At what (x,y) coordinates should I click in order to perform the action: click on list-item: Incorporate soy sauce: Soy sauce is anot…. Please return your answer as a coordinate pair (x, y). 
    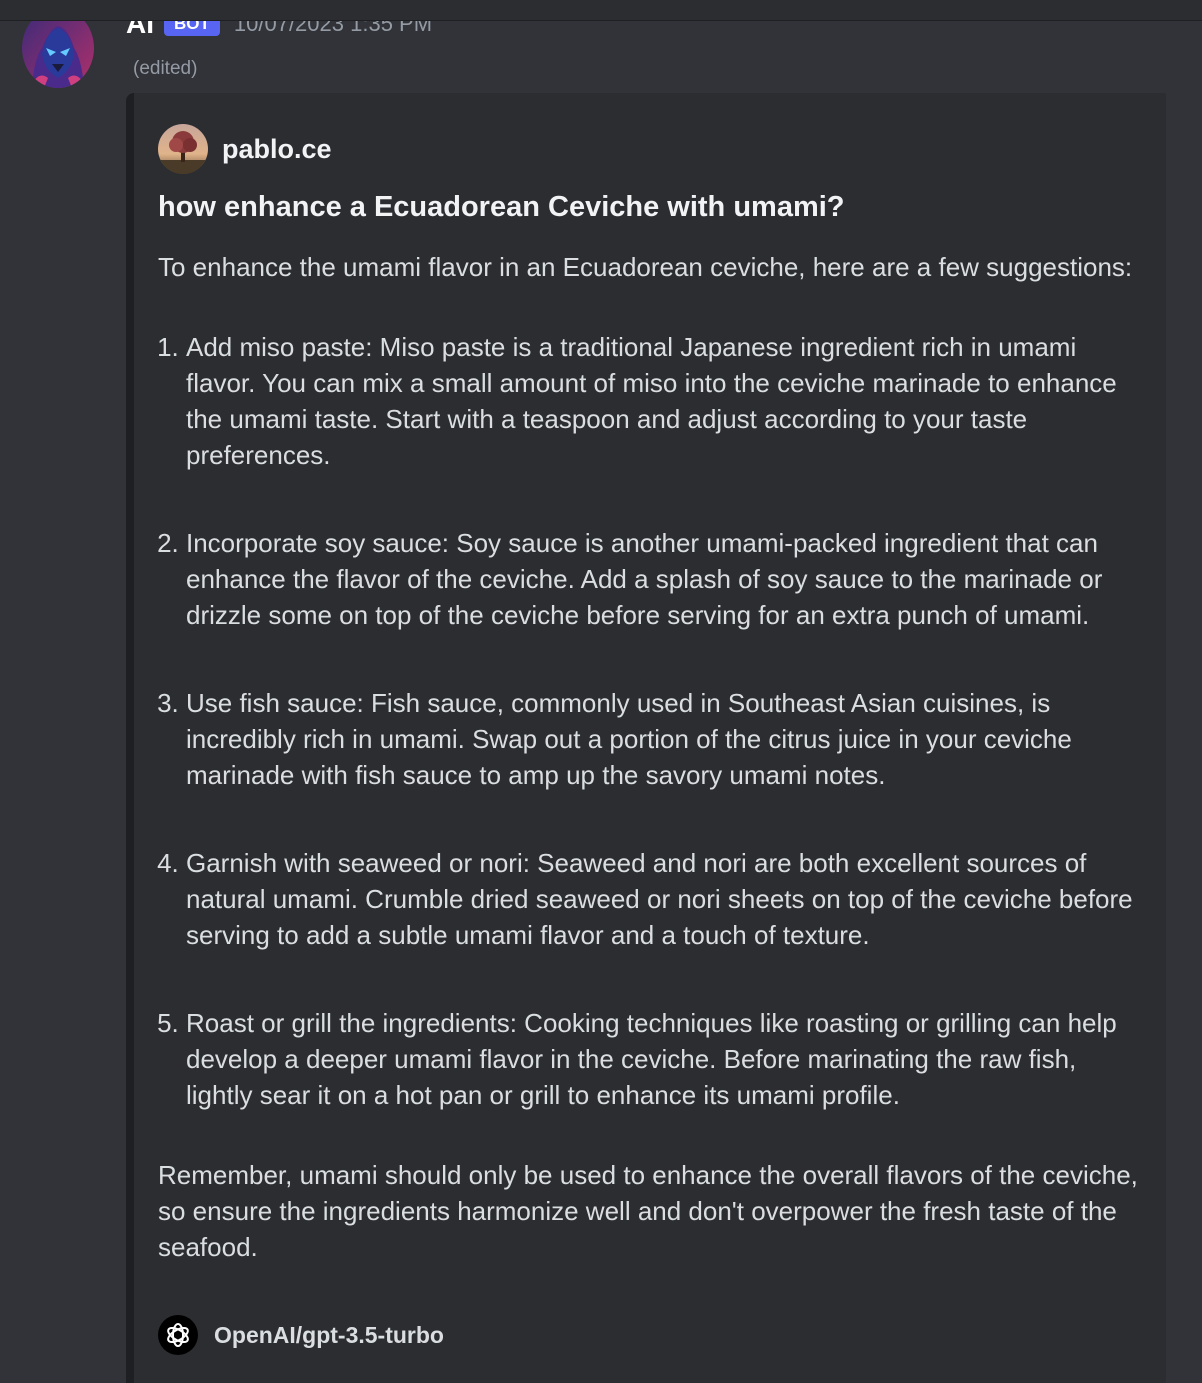
    Looking at the image, I should click on (664, 579).